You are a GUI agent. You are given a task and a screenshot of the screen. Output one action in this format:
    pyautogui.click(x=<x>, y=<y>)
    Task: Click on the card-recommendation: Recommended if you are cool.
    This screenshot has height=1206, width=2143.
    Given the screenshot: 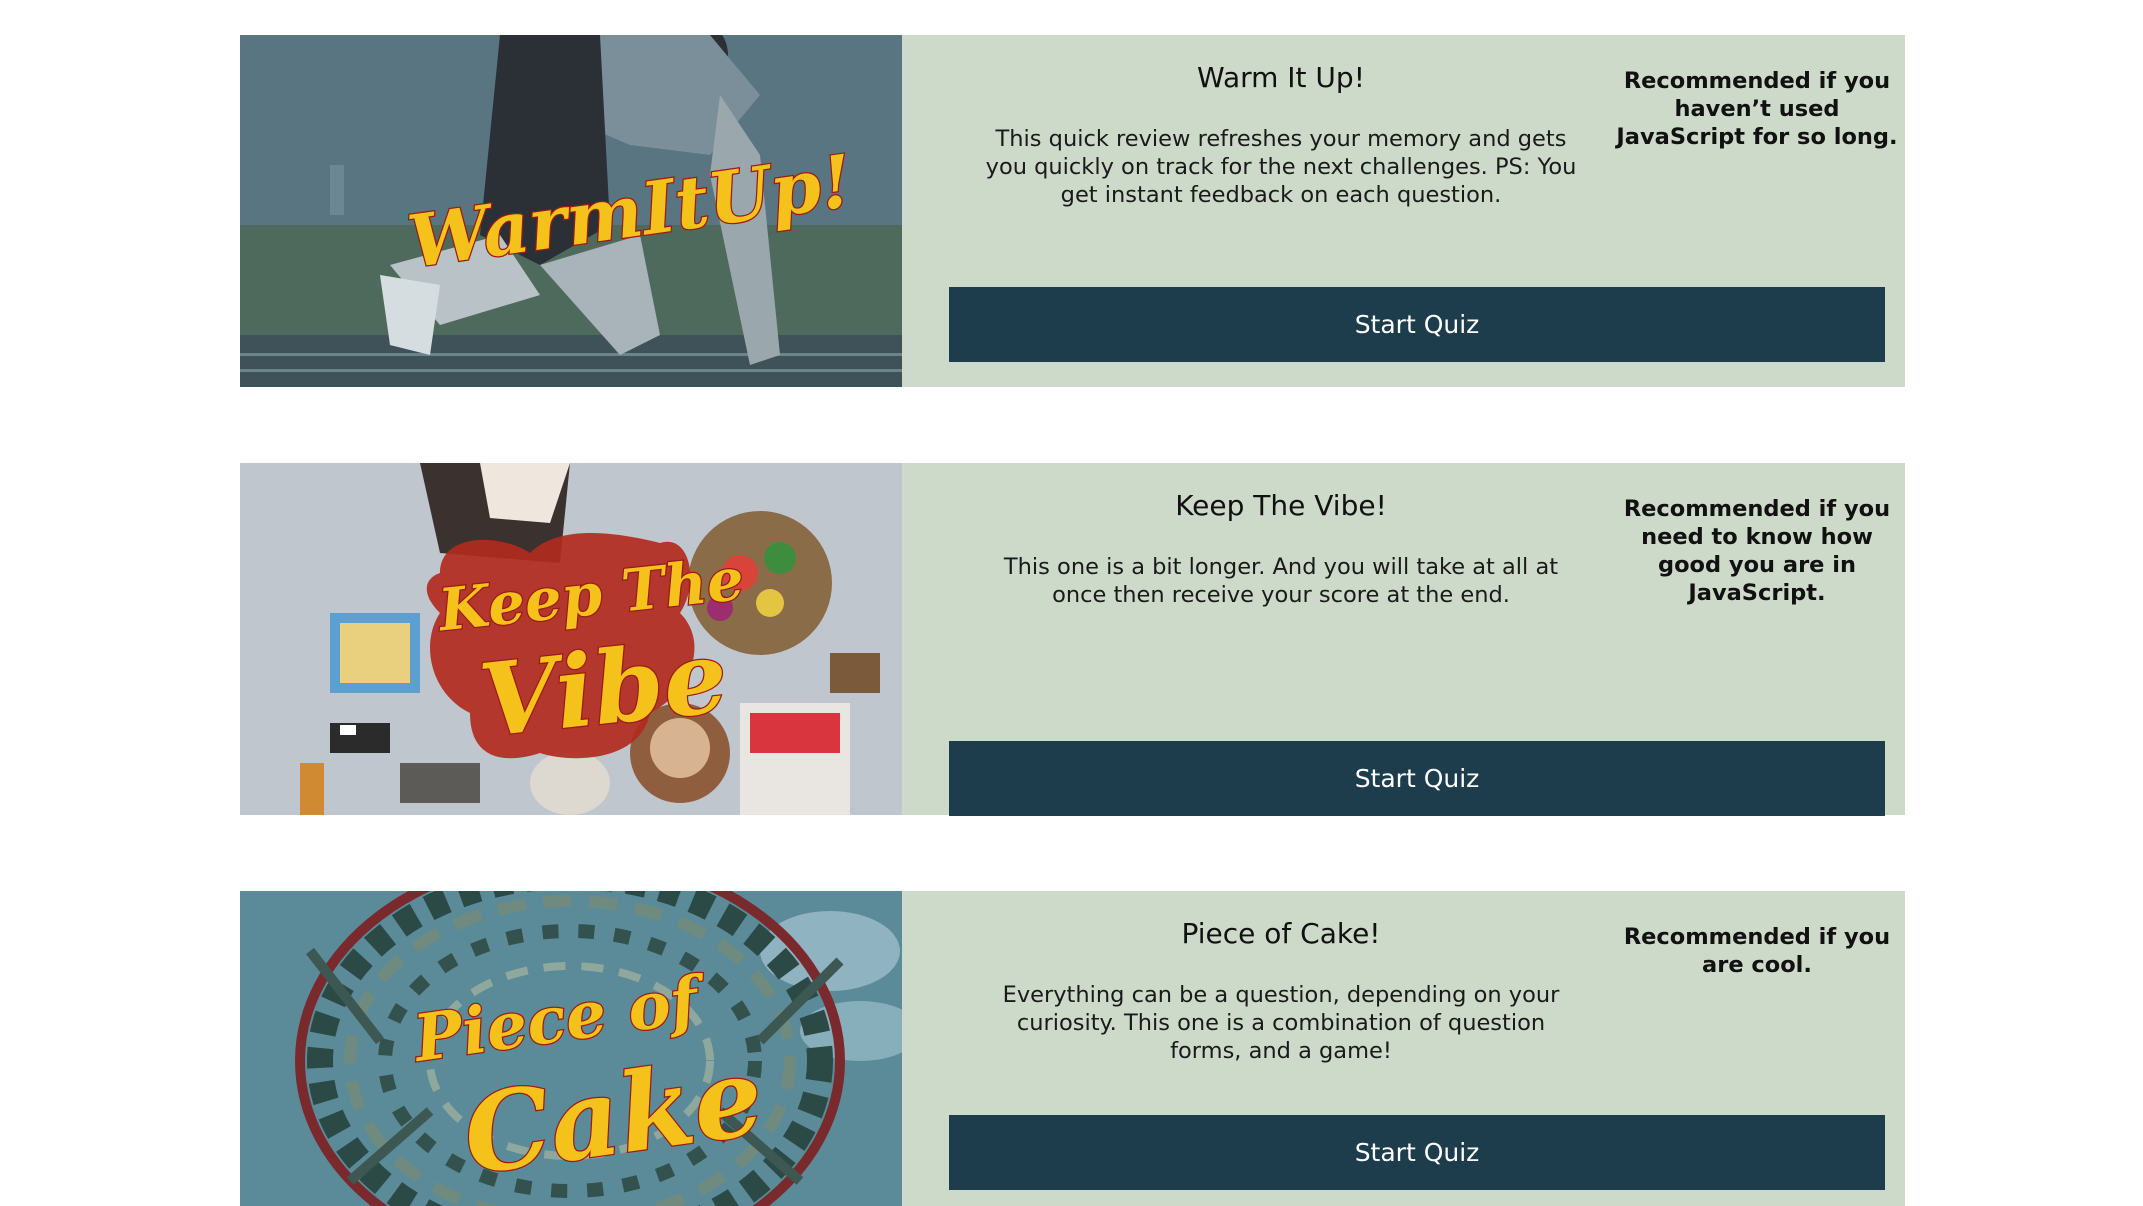 What is the action you would take?
    pyautogui.click(x=1757, y=951)
    